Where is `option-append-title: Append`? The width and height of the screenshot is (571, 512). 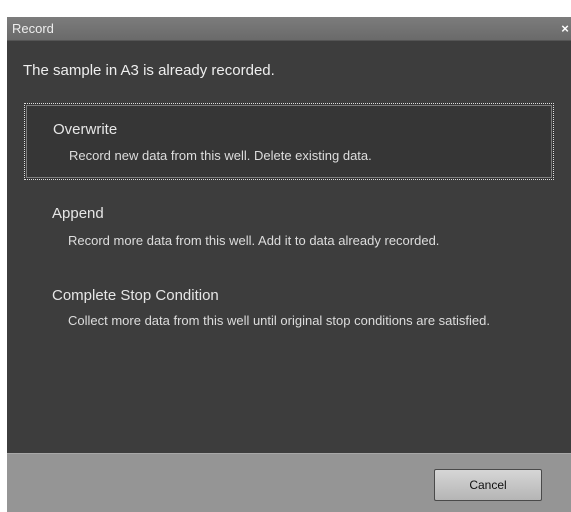 option-append-title: Append is located at coordinates (78, 213).